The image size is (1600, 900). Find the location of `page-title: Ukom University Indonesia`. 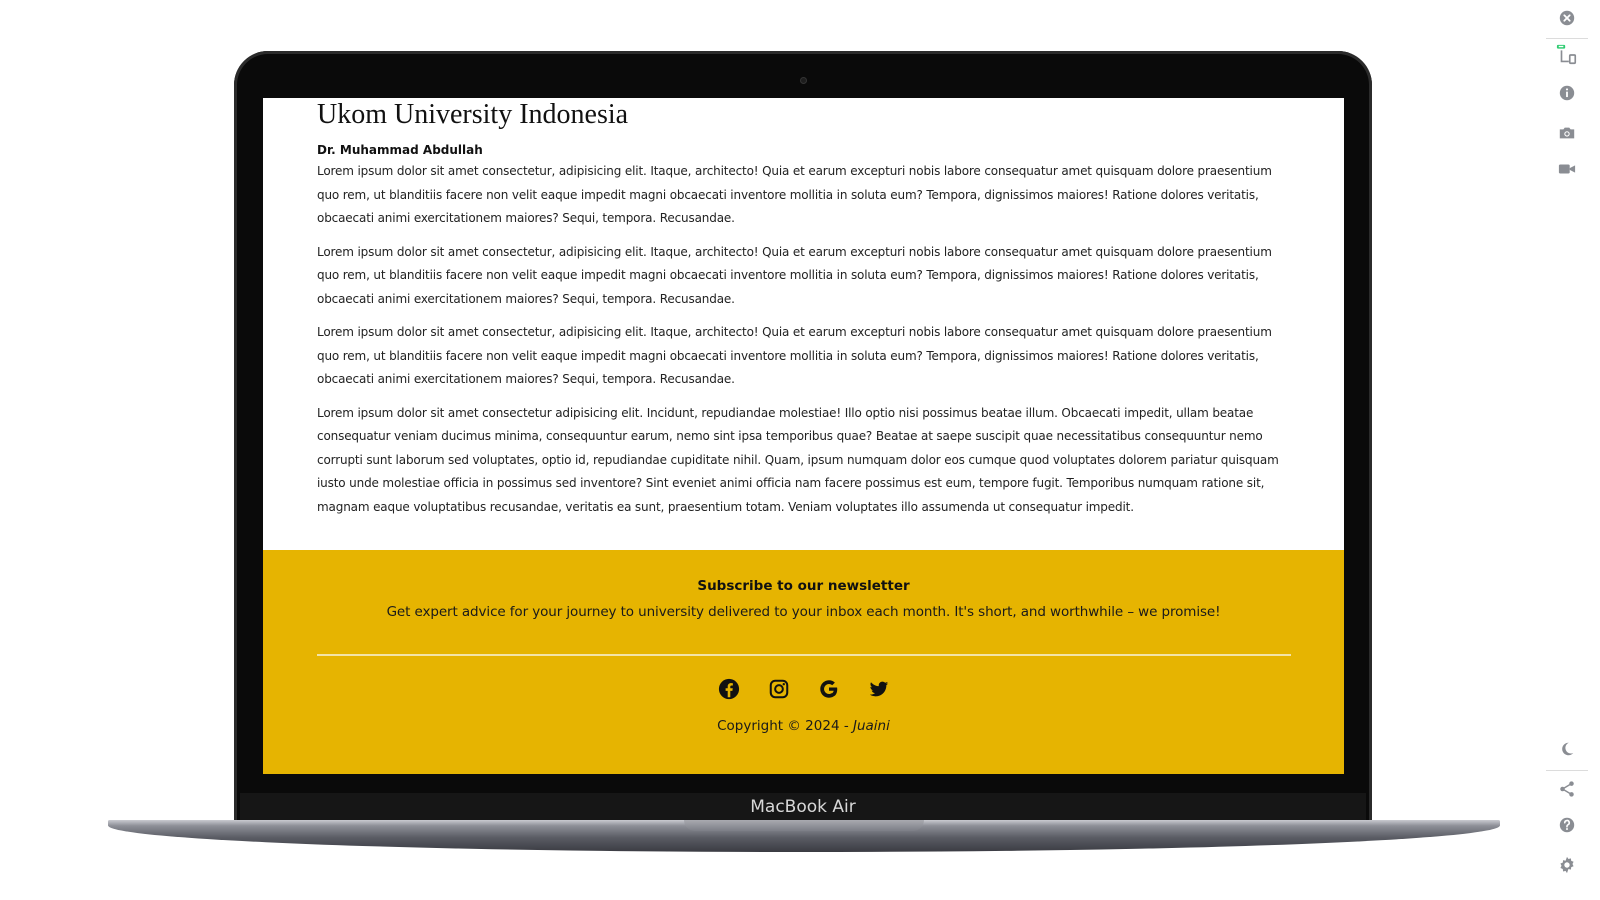

page-title: Ukom University Indonesia is located at coordinates (473, 114).